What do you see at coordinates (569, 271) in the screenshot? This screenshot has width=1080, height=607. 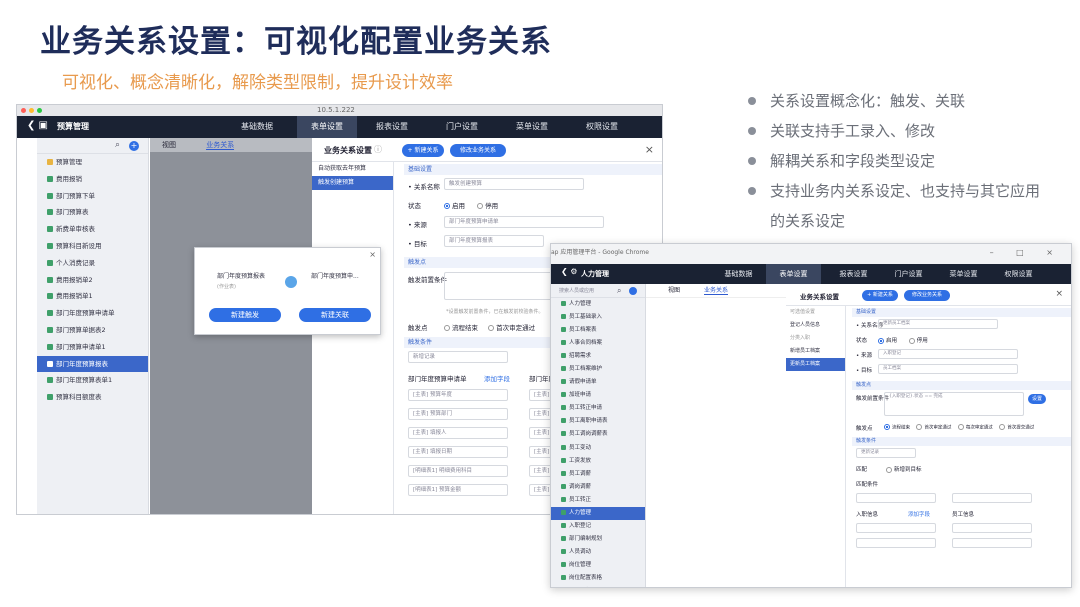 I see `back-icon: ❮ ⚙` at bounding box center [569, 271].